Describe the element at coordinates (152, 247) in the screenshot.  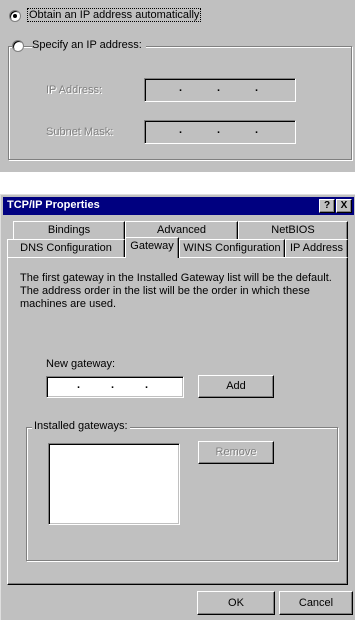
I see `tab-gateway: Gateway` at that location.